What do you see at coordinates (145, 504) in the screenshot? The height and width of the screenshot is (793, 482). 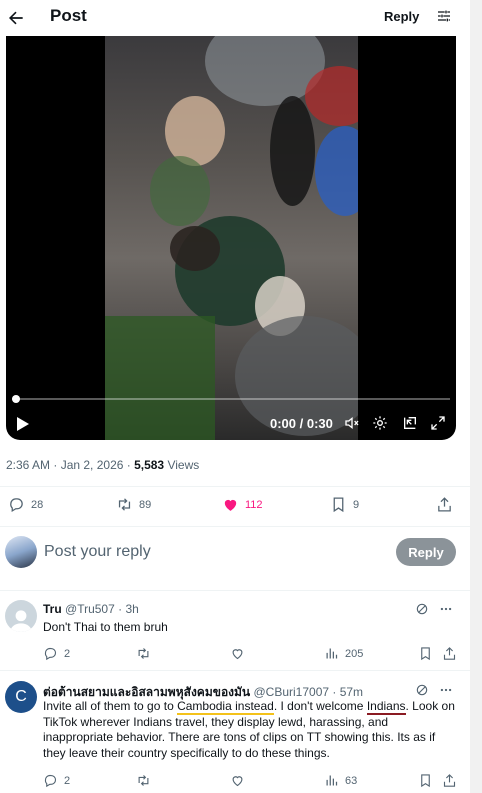 I see `repost-count: 89` at bounding box center [145, 504].